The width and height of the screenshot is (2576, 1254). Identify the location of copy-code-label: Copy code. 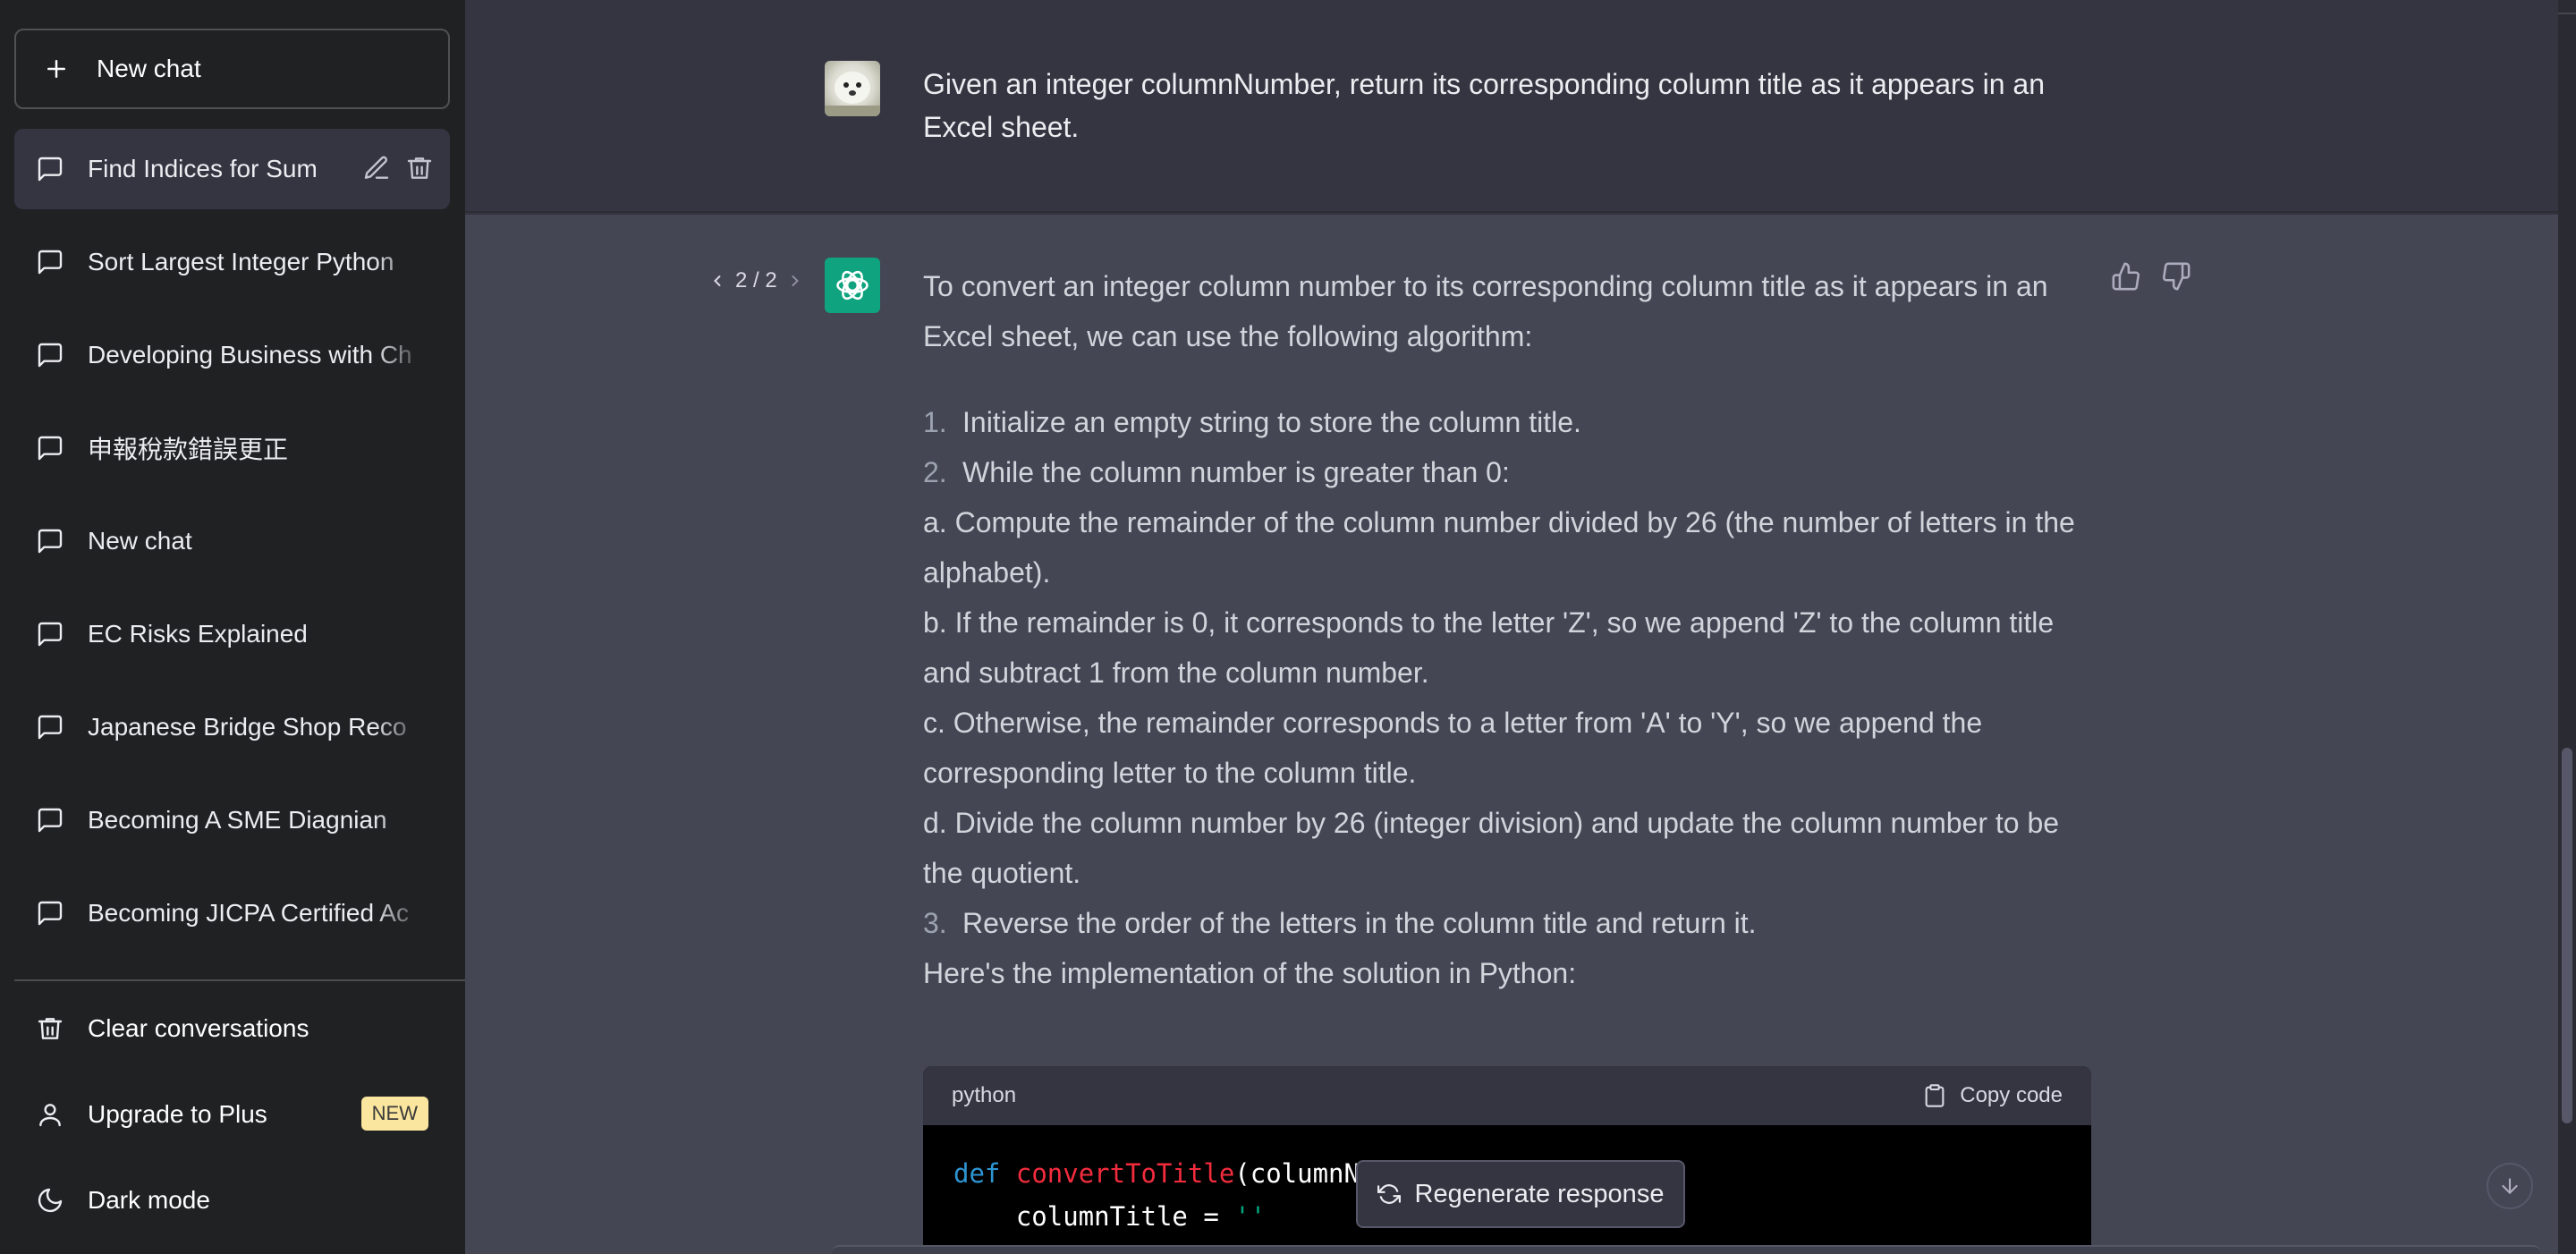
(2011, 1095).